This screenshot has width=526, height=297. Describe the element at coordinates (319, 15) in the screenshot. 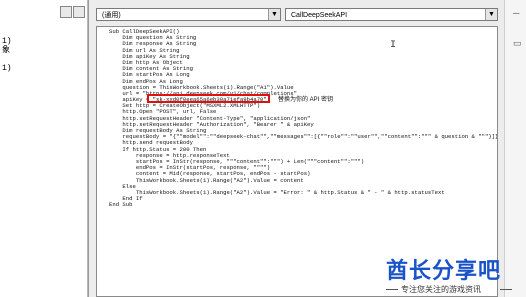

I see `procedure-combo-value: CallDeepSeekAPI` at that location.